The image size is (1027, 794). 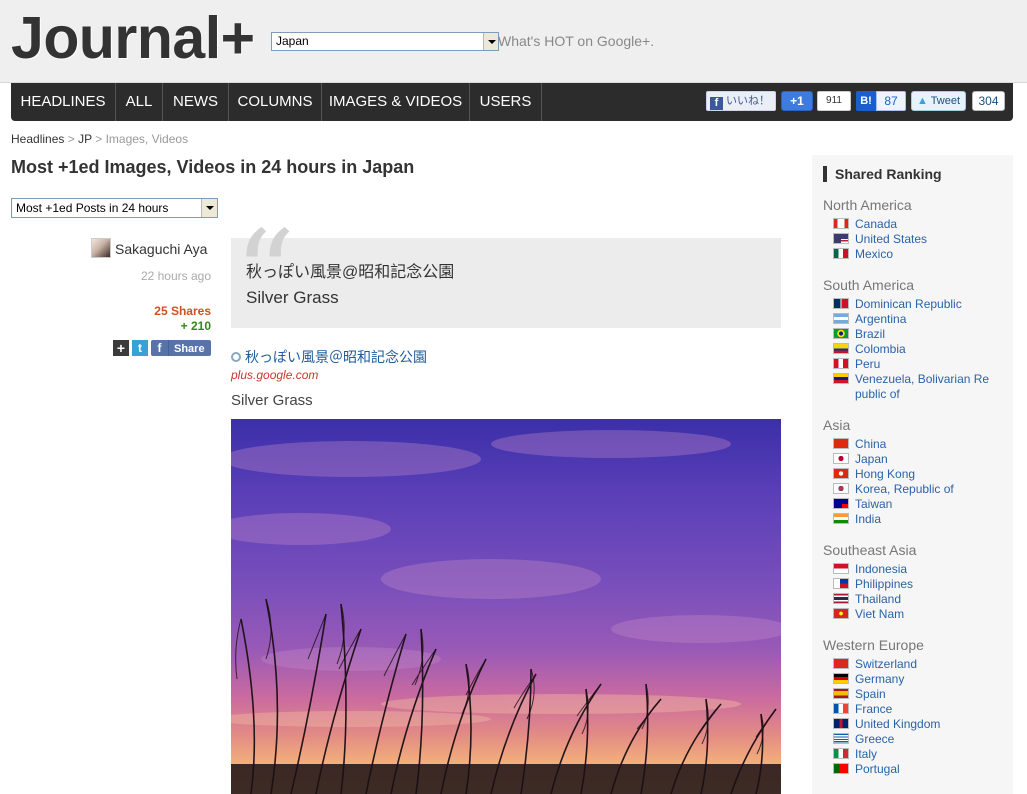 I want to click on sidebar-title: Shared Ranking, so click(x=882, y=174).